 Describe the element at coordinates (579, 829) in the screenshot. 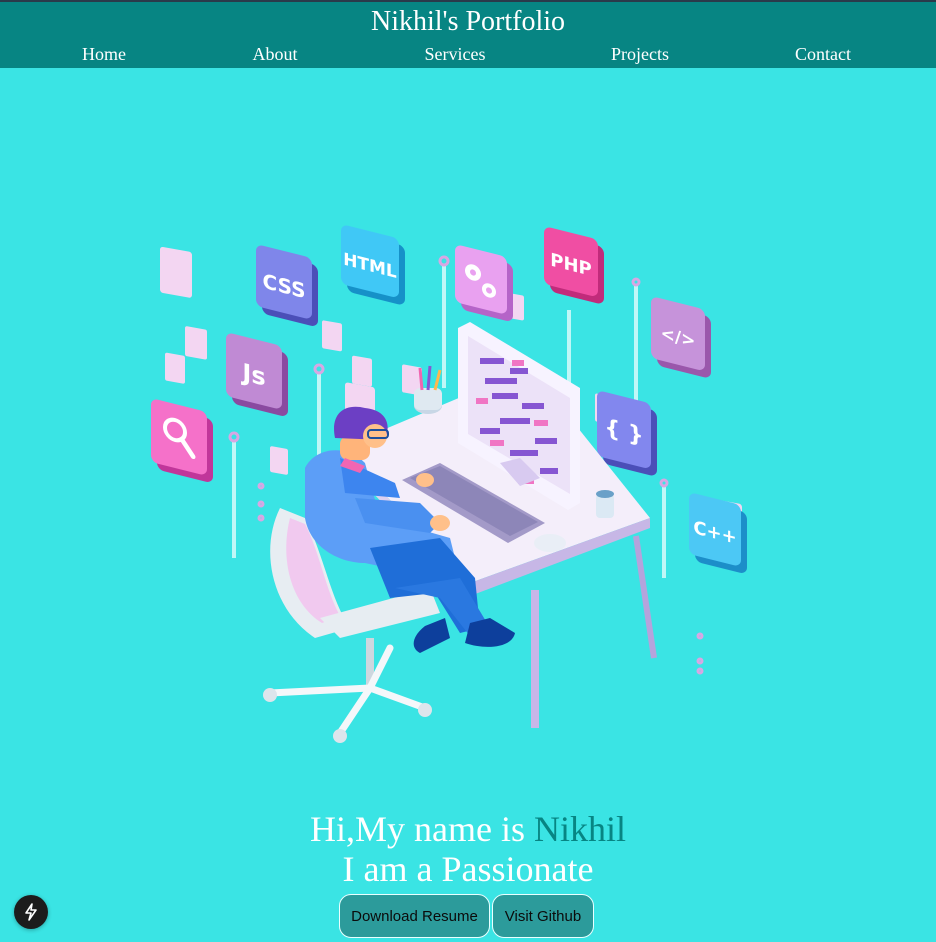

I see `hero-name: Nikhil` at that location.